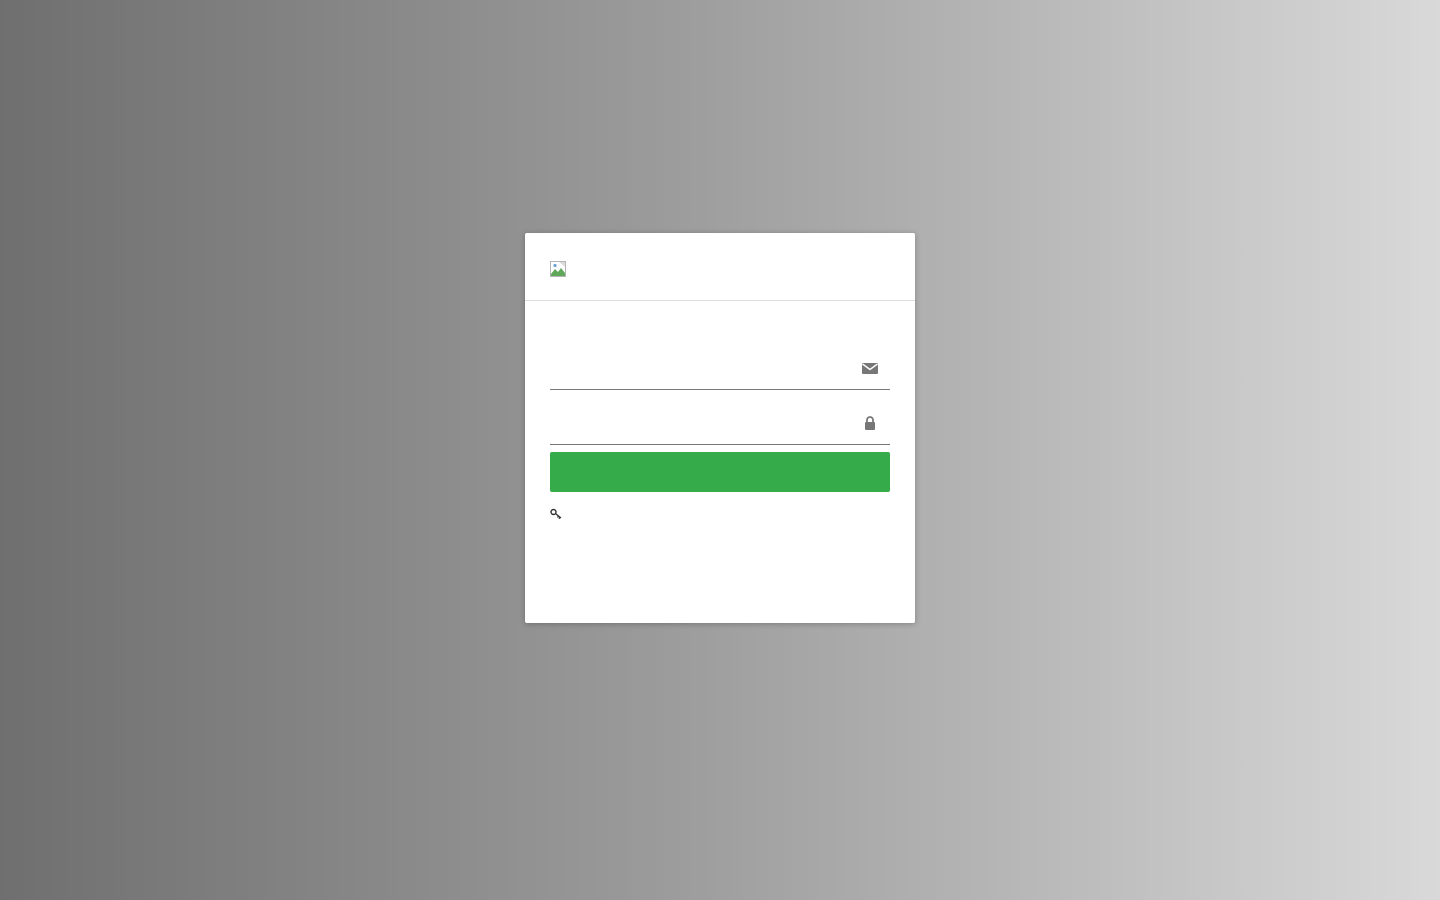 This screenshot has height=900, width=1440. Describe the element at coordinates (720, 472) in the screenshot. I see `login-button` at that location.